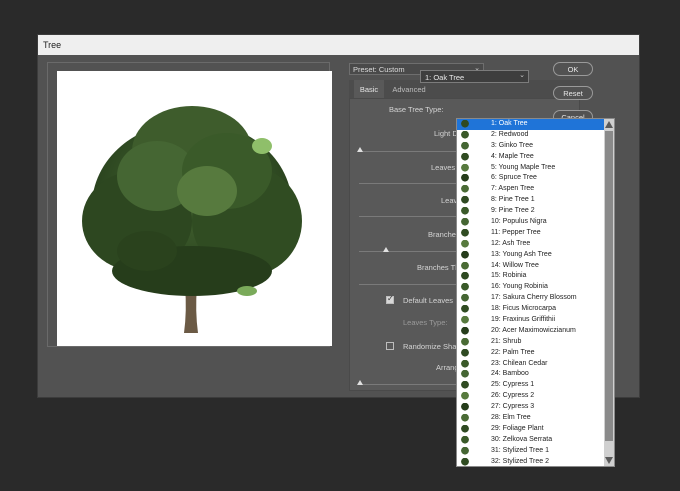 This screenshot has height=491, width=680. I want to click on leaves-amount-slider, so click(407, 183).